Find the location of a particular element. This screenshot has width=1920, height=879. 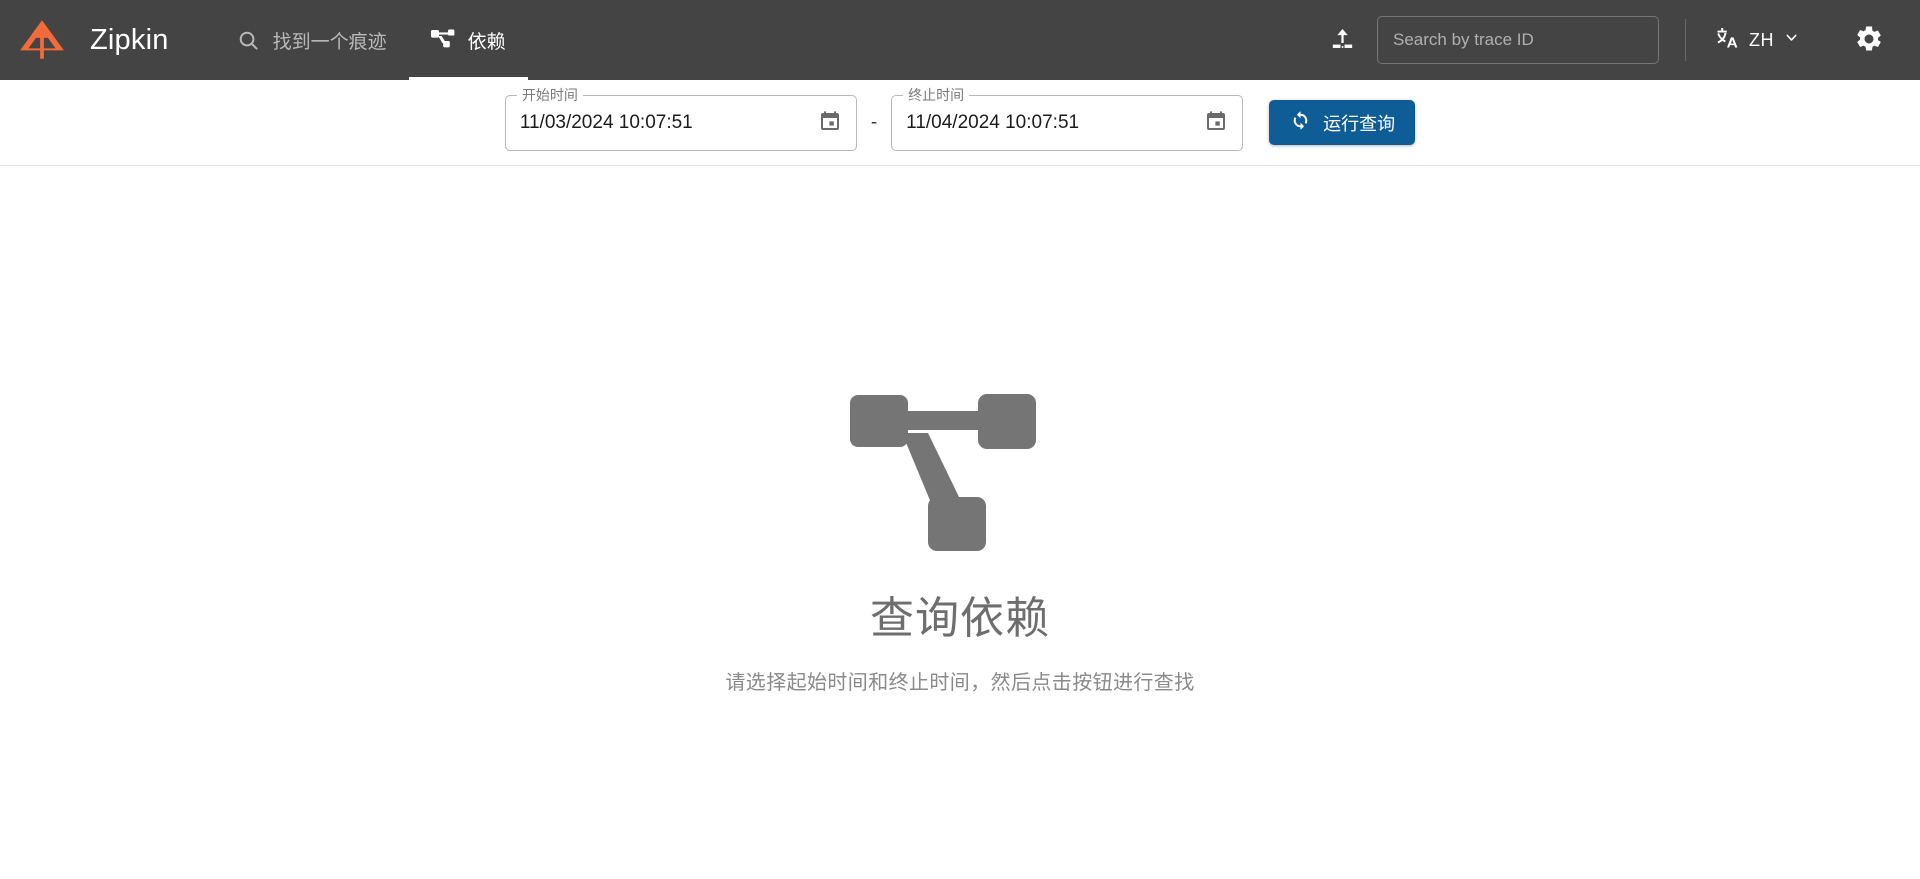

end-time-calendar-button is located at coordinates (1216, 123).